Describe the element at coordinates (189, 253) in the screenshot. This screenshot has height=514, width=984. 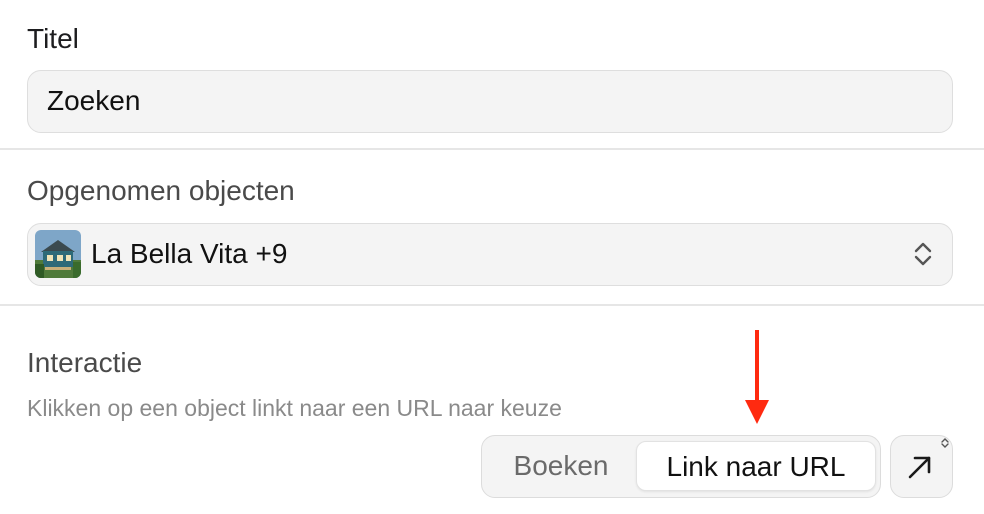
I see `objects-select-value: La Bella Vita +9` at that location.